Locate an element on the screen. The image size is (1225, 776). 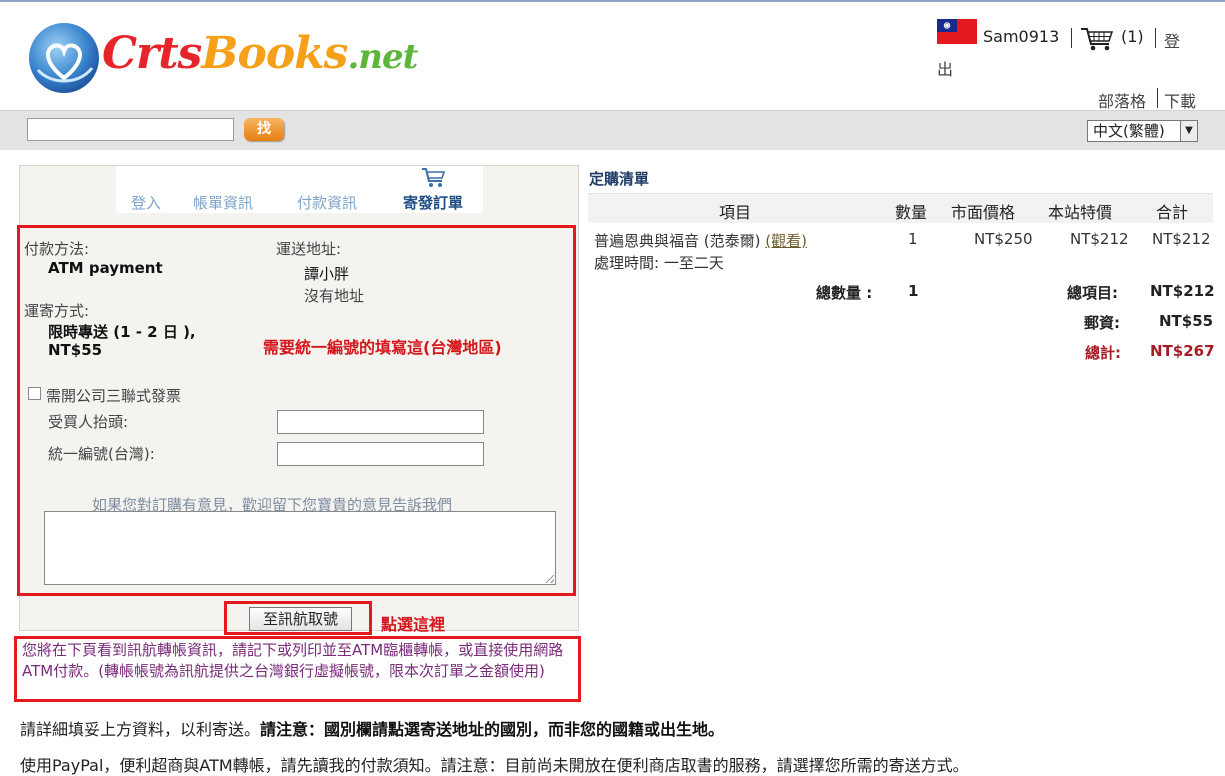
order-item-row: 普遍恩典與福音 (范泰爾) (觀看) is located at coordinates (700, 240).